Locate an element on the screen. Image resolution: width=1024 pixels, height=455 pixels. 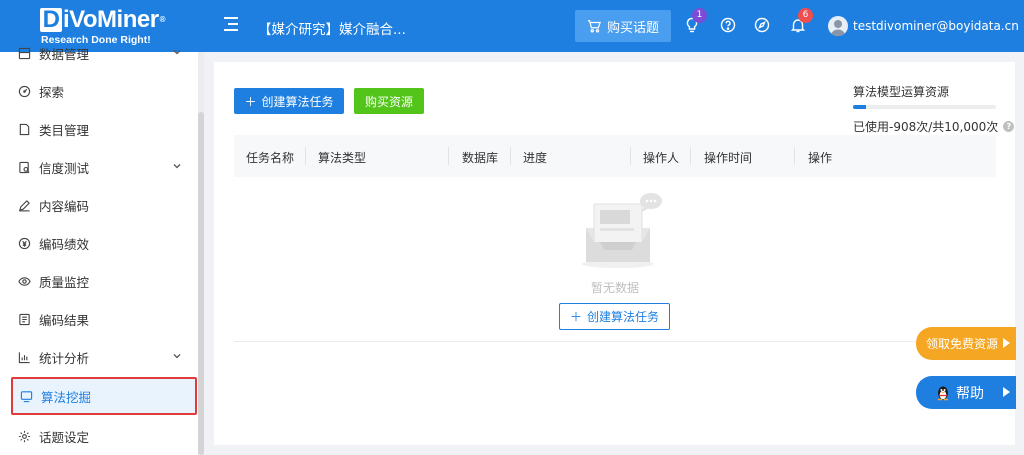
buy-topic-button: 购买话题 is located at coordinates (623, 26).